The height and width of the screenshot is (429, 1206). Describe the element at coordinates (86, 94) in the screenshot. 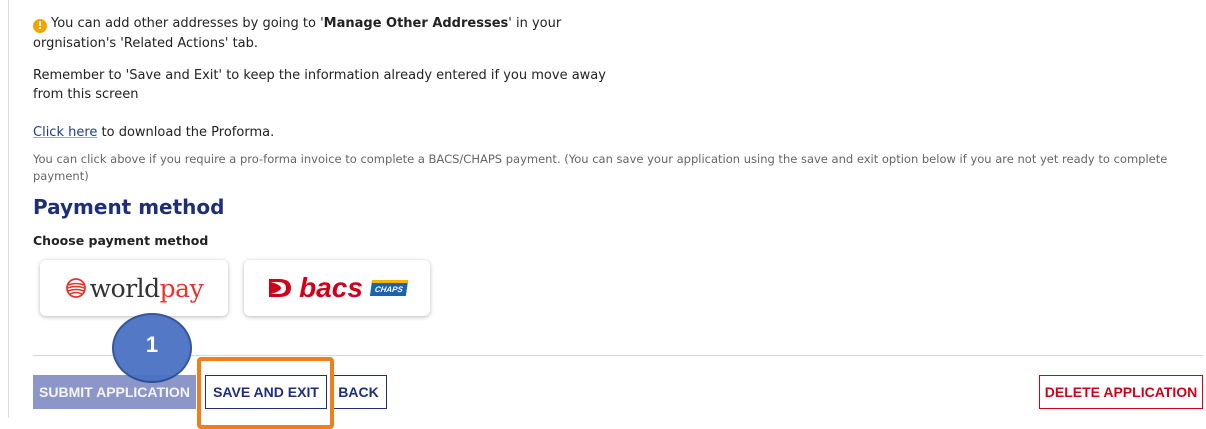

I see `save-reminder-line2: from this screen` at that location.